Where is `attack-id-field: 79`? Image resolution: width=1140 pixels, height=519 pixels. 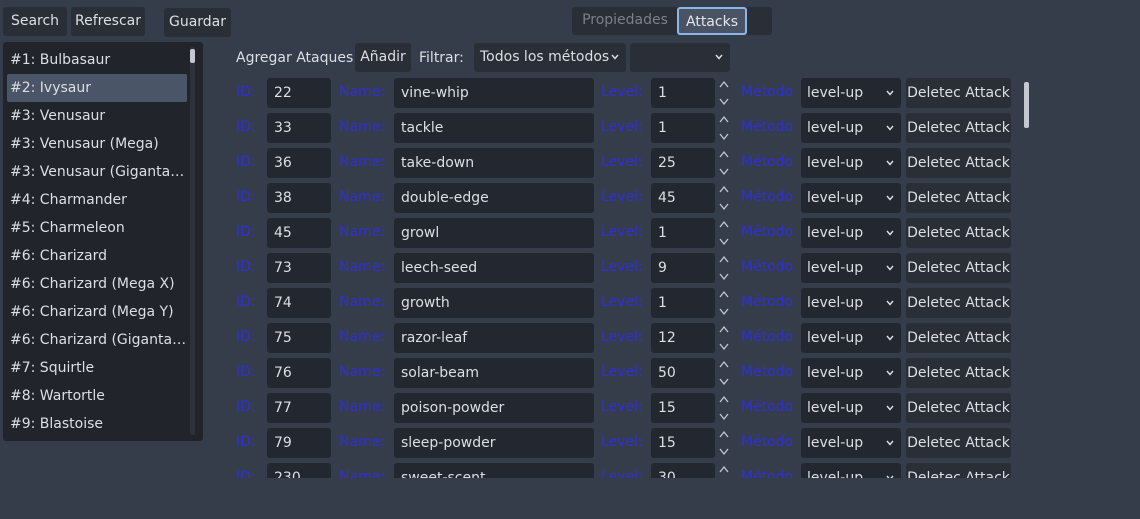 attack-id-field: 79 is located at coordinates (299, 443).